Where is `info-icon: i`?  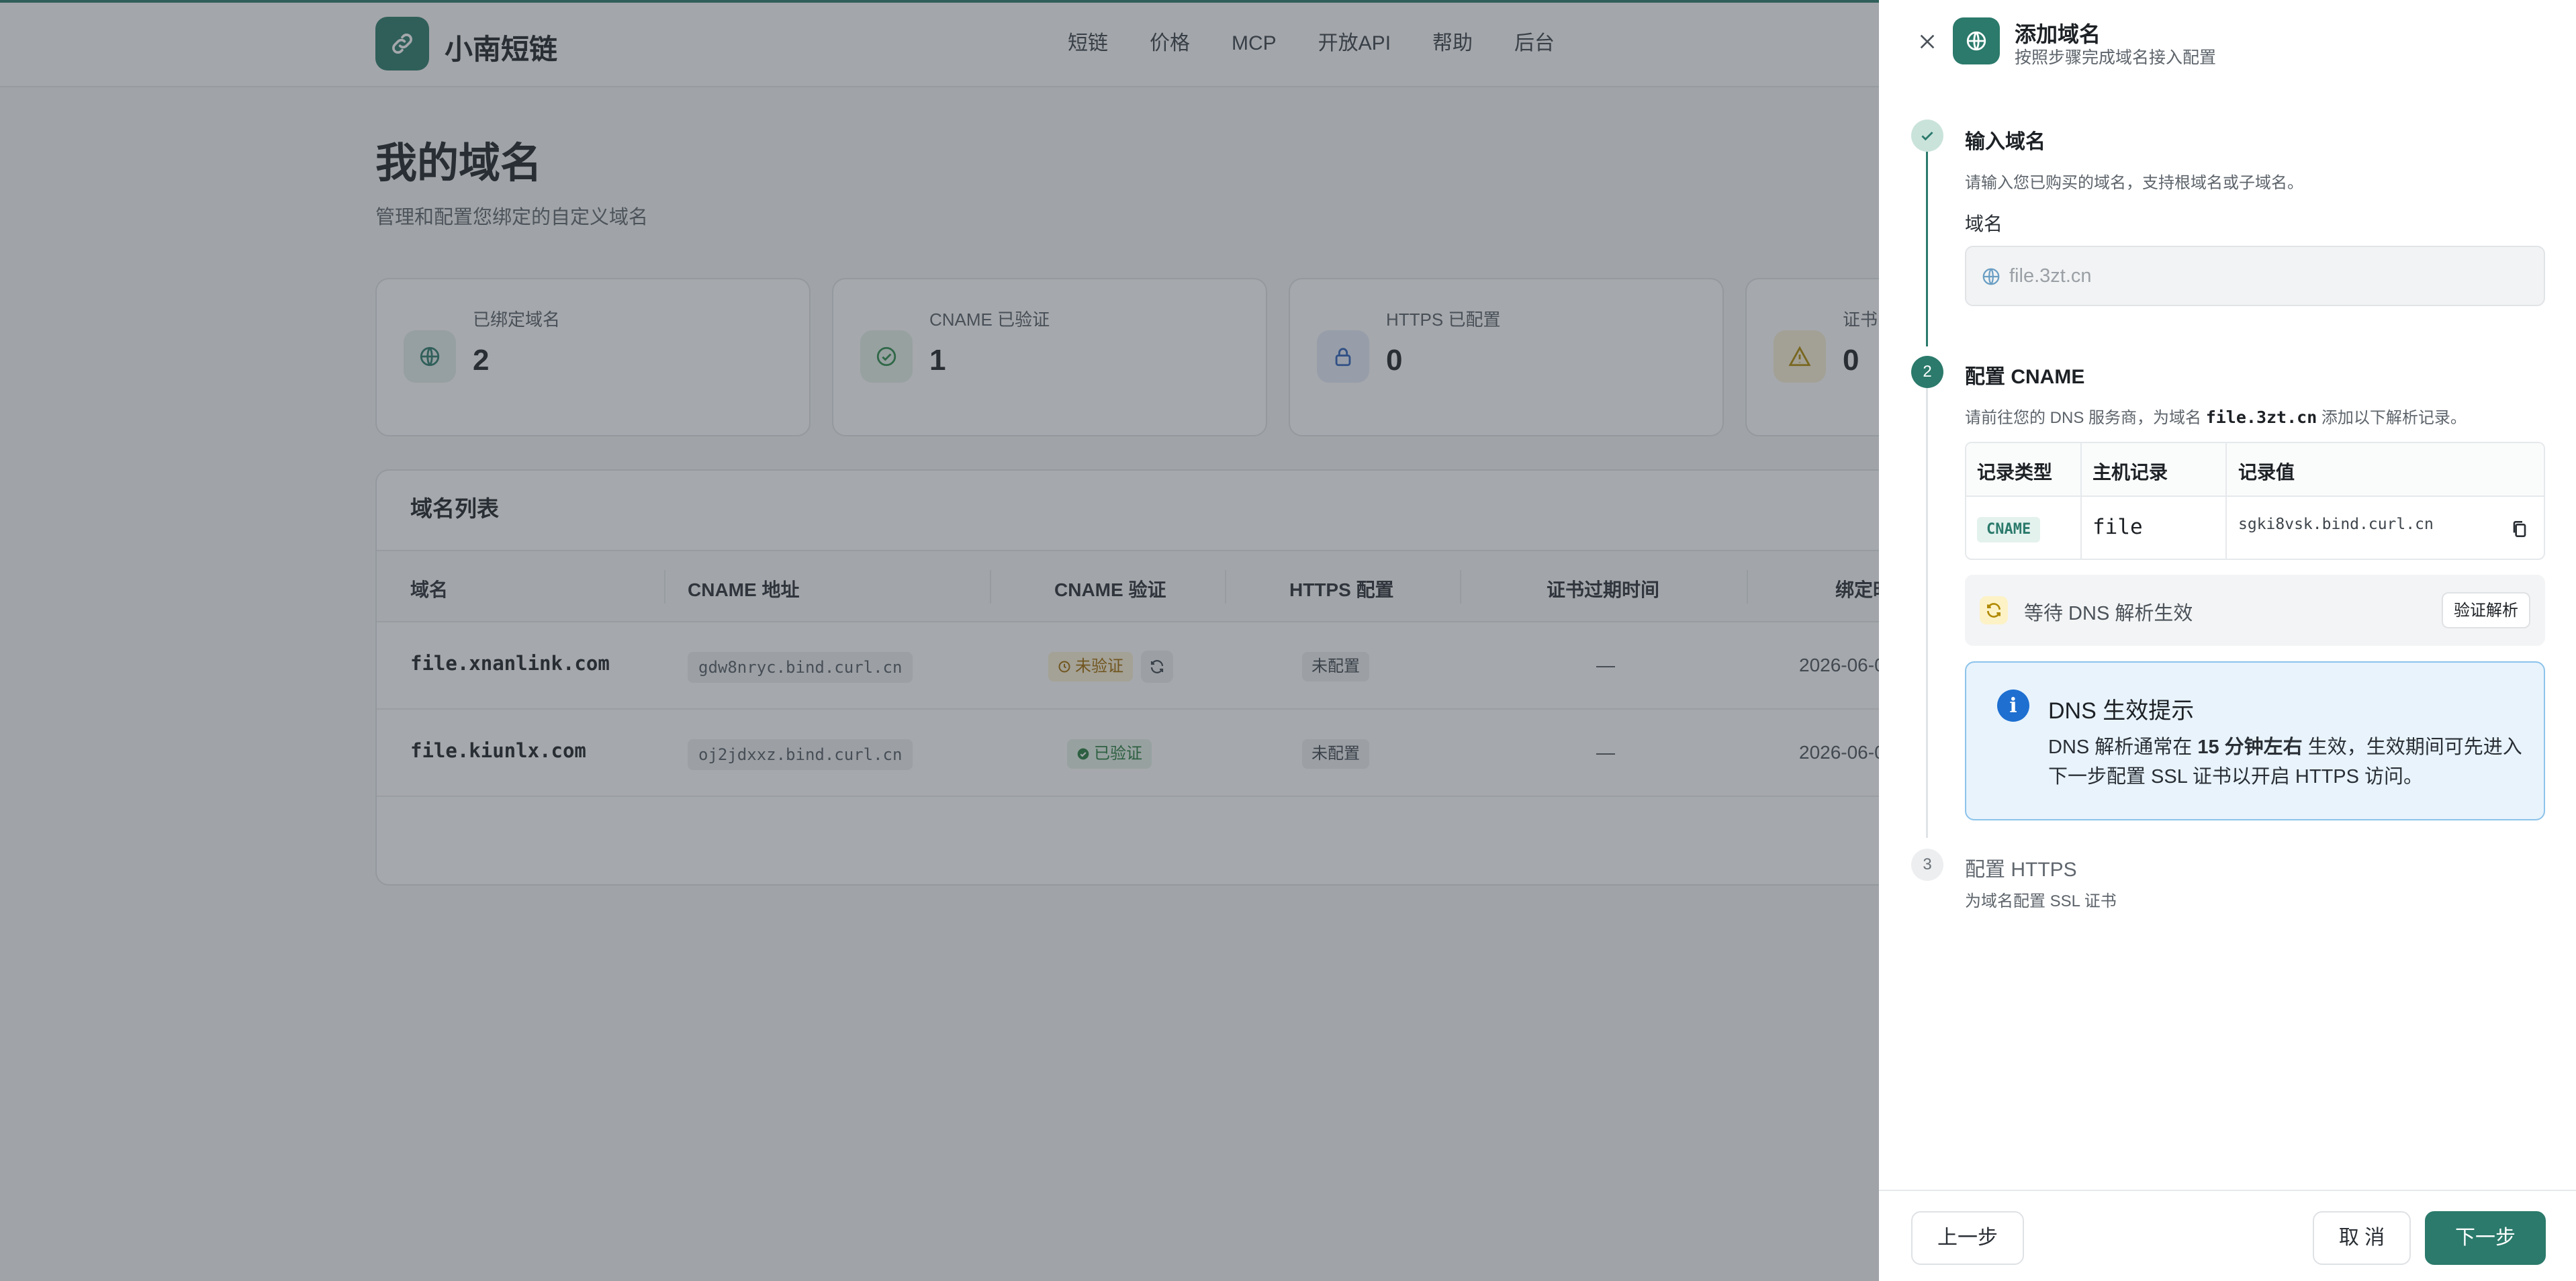
info-icon: i is located at coordinates (2013, 706).